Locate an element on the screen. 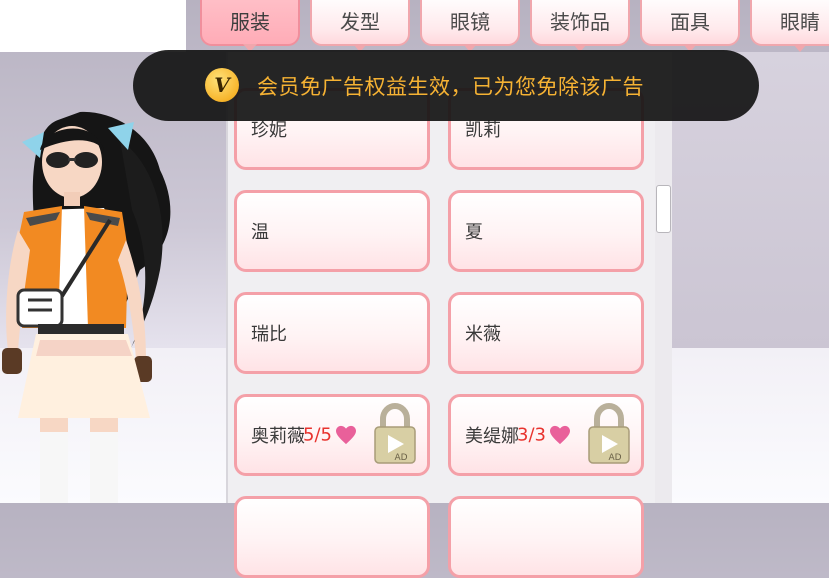 Image resolution: width=829 pixels, height=578 pixels. vip-badge-icon: V is located at coordinates (222, 85).